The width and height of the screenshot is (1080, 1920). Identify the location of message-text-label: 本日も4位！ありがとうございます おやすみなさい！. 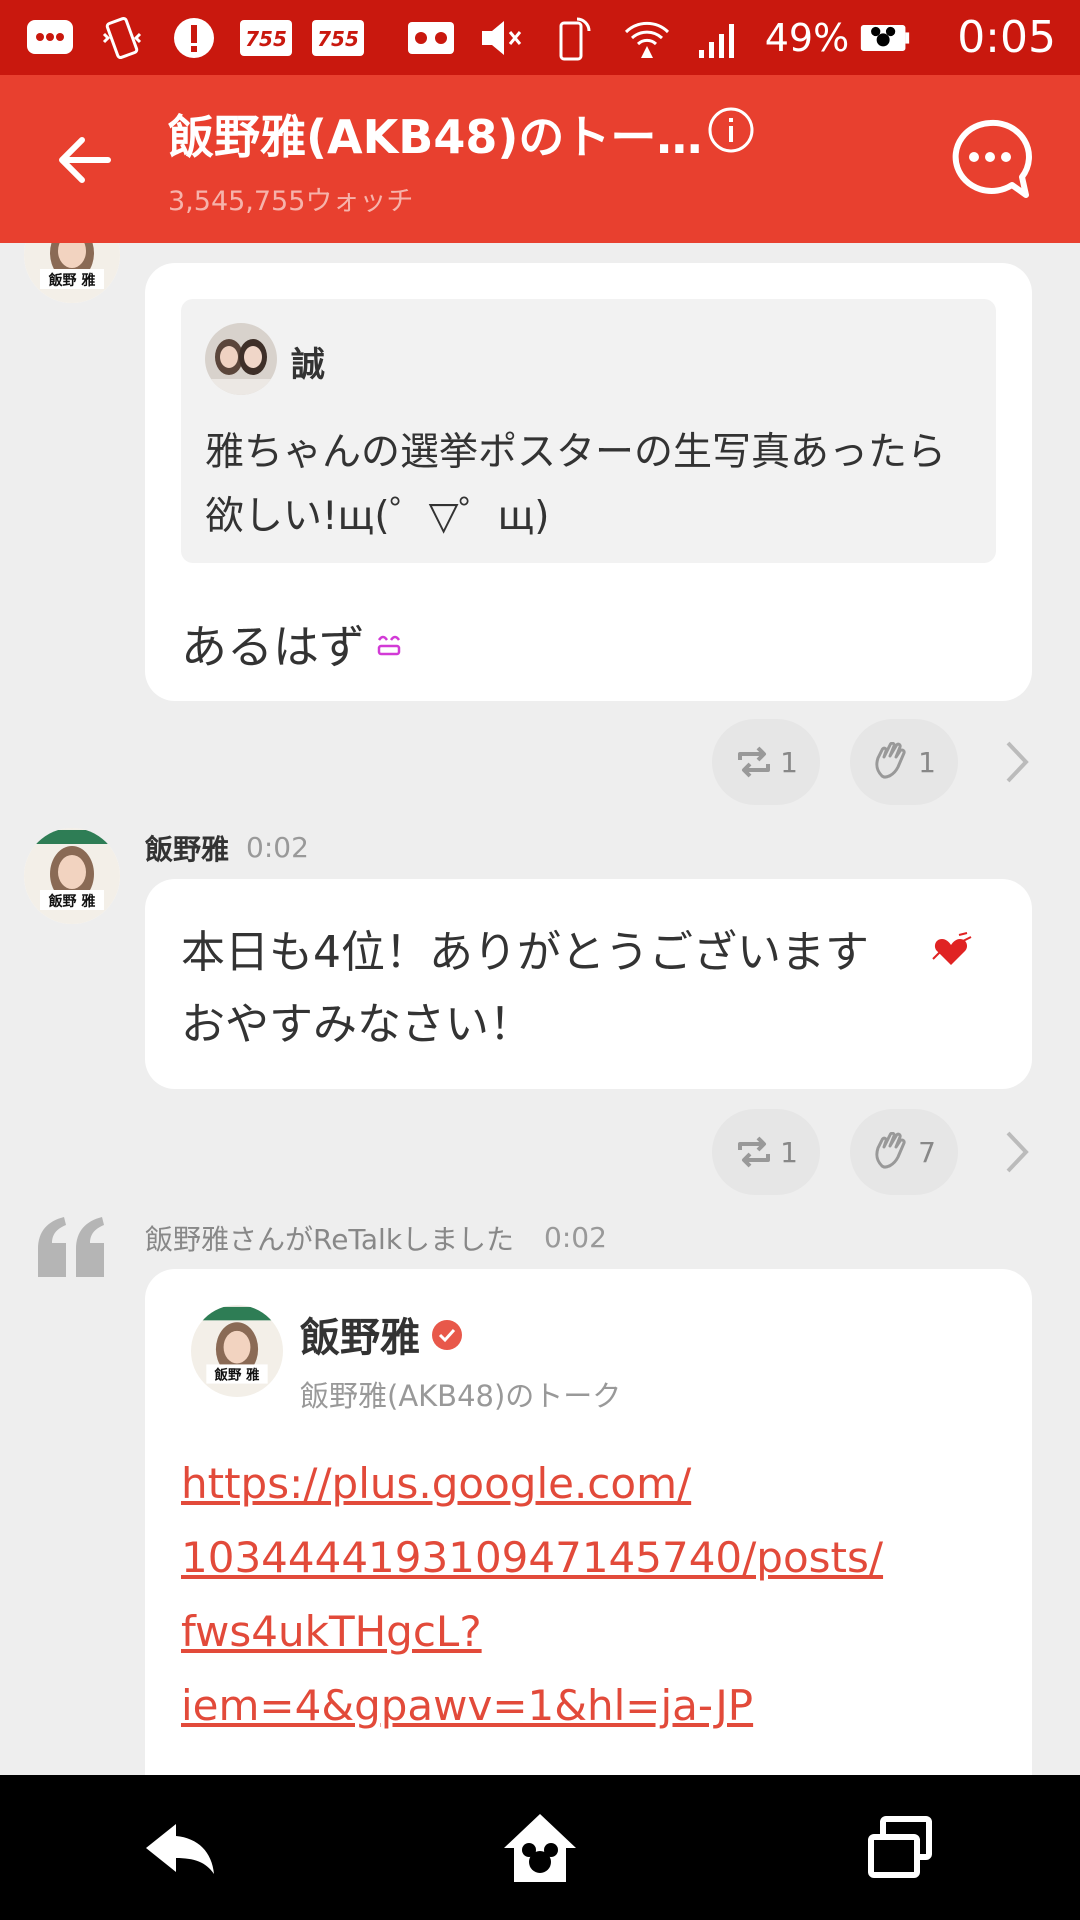
(525, 988).